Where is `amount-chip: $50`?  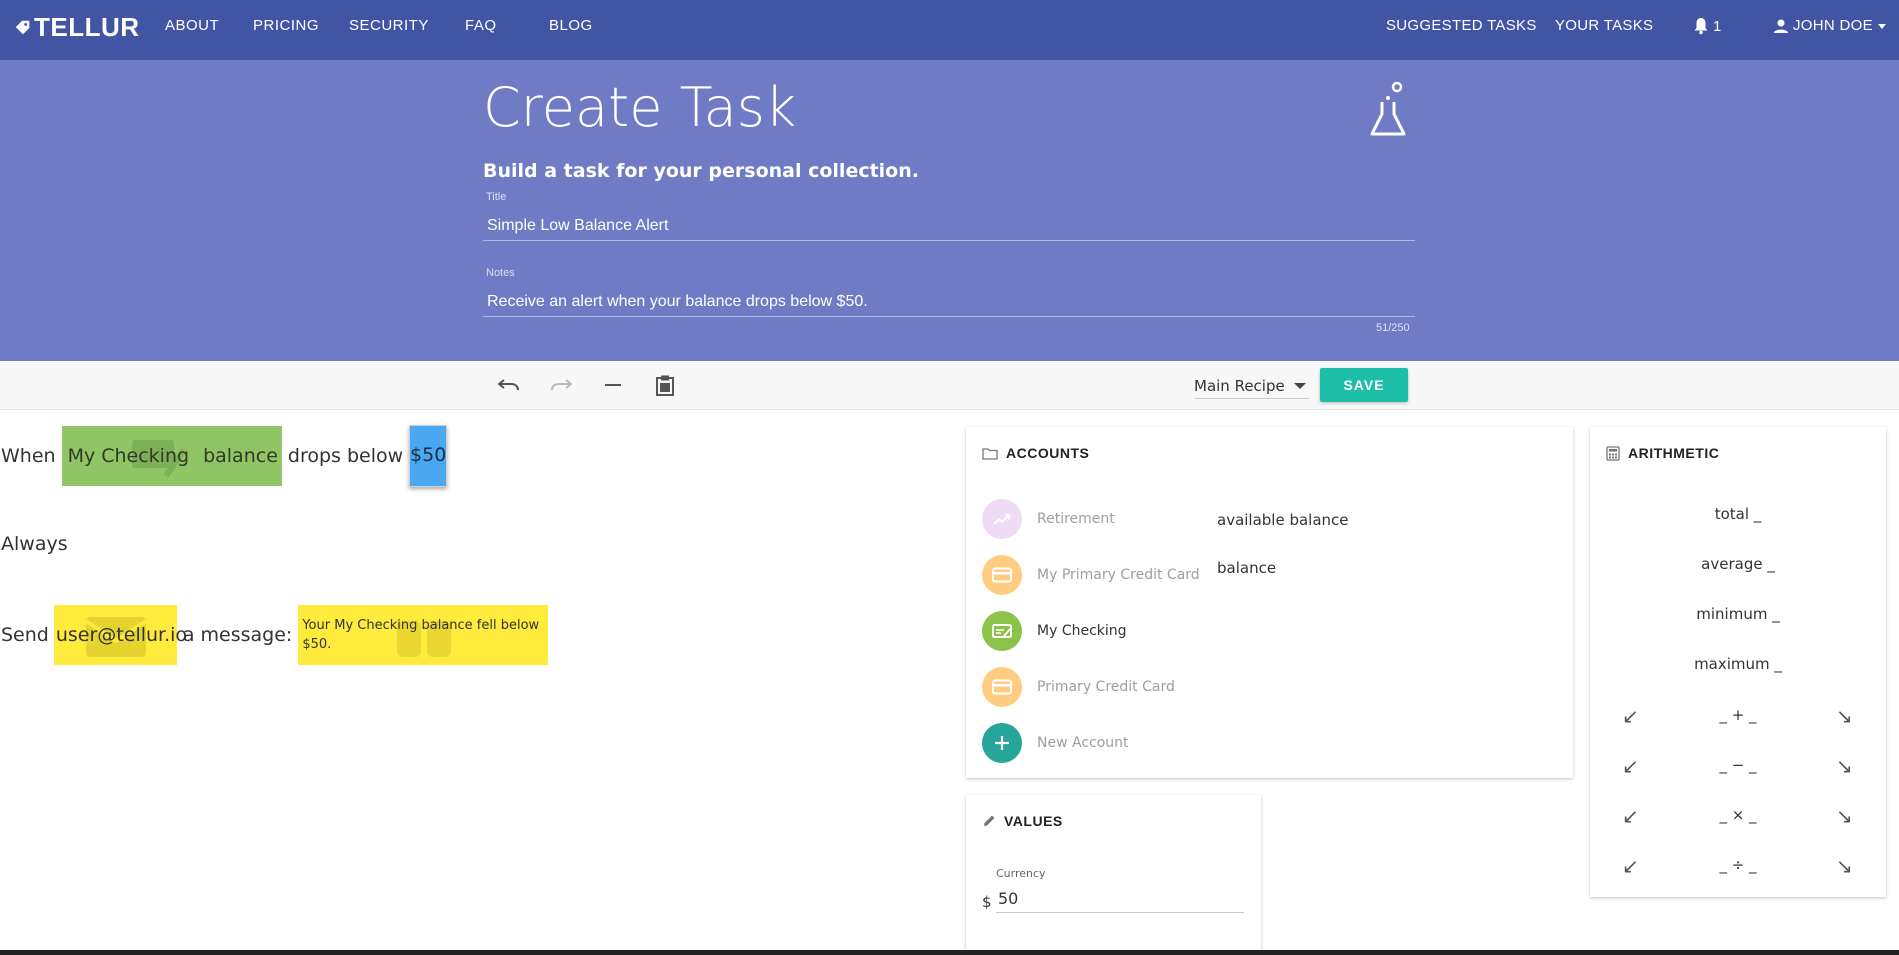
amount-chip: $50 is located at coordinates (428, 456).